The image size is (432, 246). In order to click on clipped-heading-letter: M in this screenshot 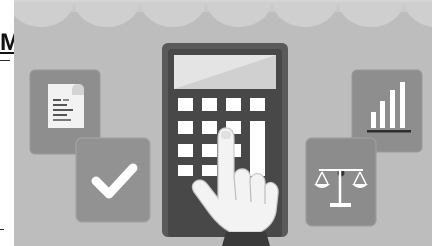, I will do `click(7, 43)`.